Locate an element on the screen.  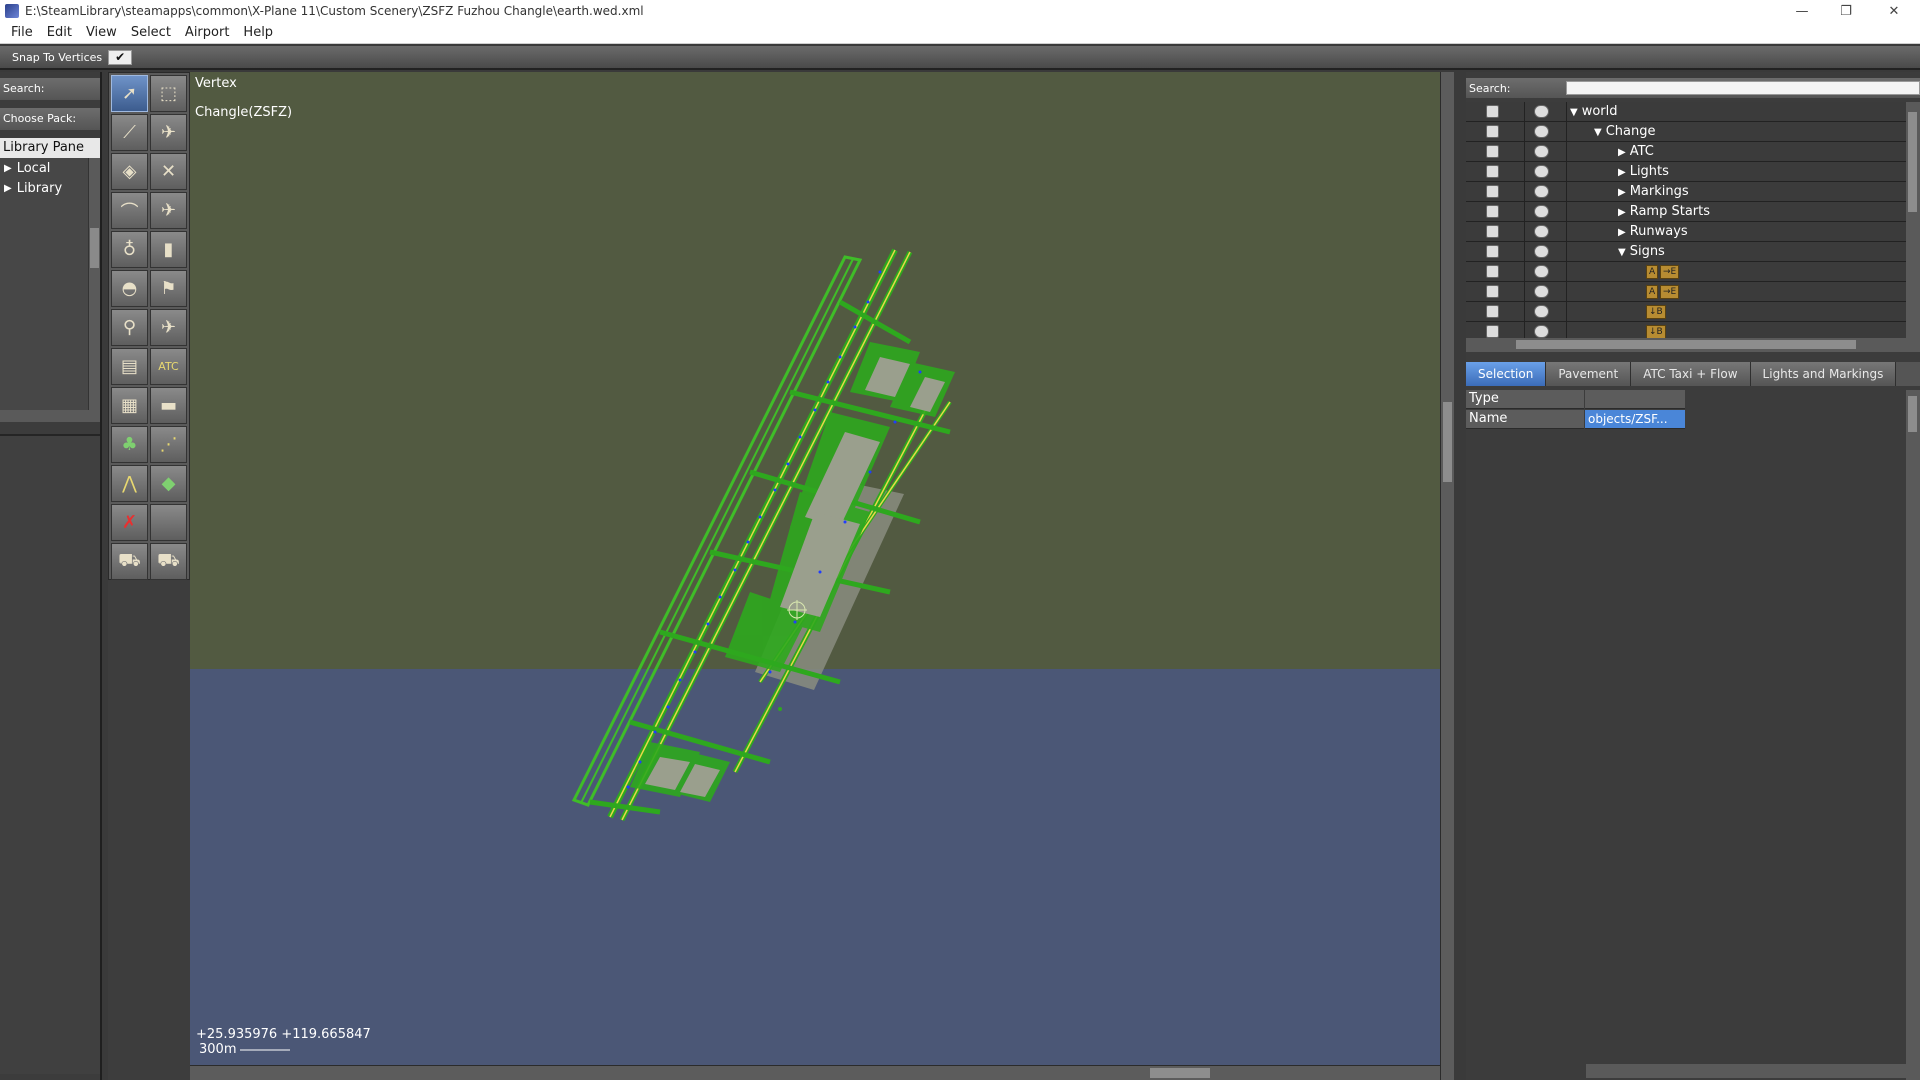
beacon-tool-icon: ⚲ is located at coordinates (129, 327).